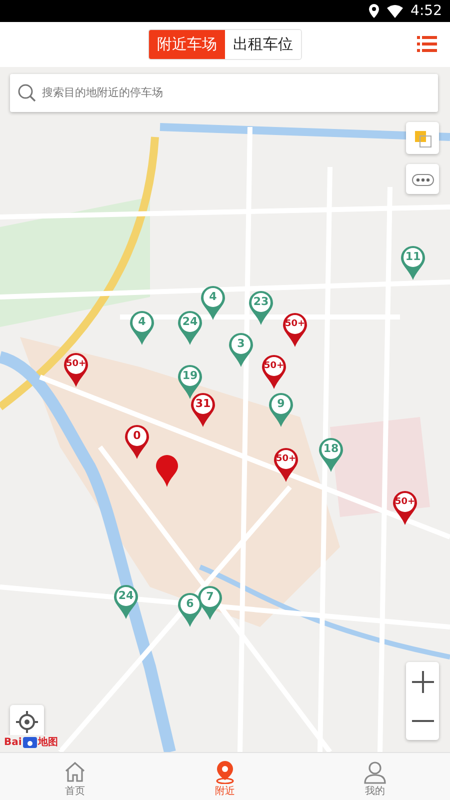  I want to click on nav-tab: 我的, so click(375, 776).